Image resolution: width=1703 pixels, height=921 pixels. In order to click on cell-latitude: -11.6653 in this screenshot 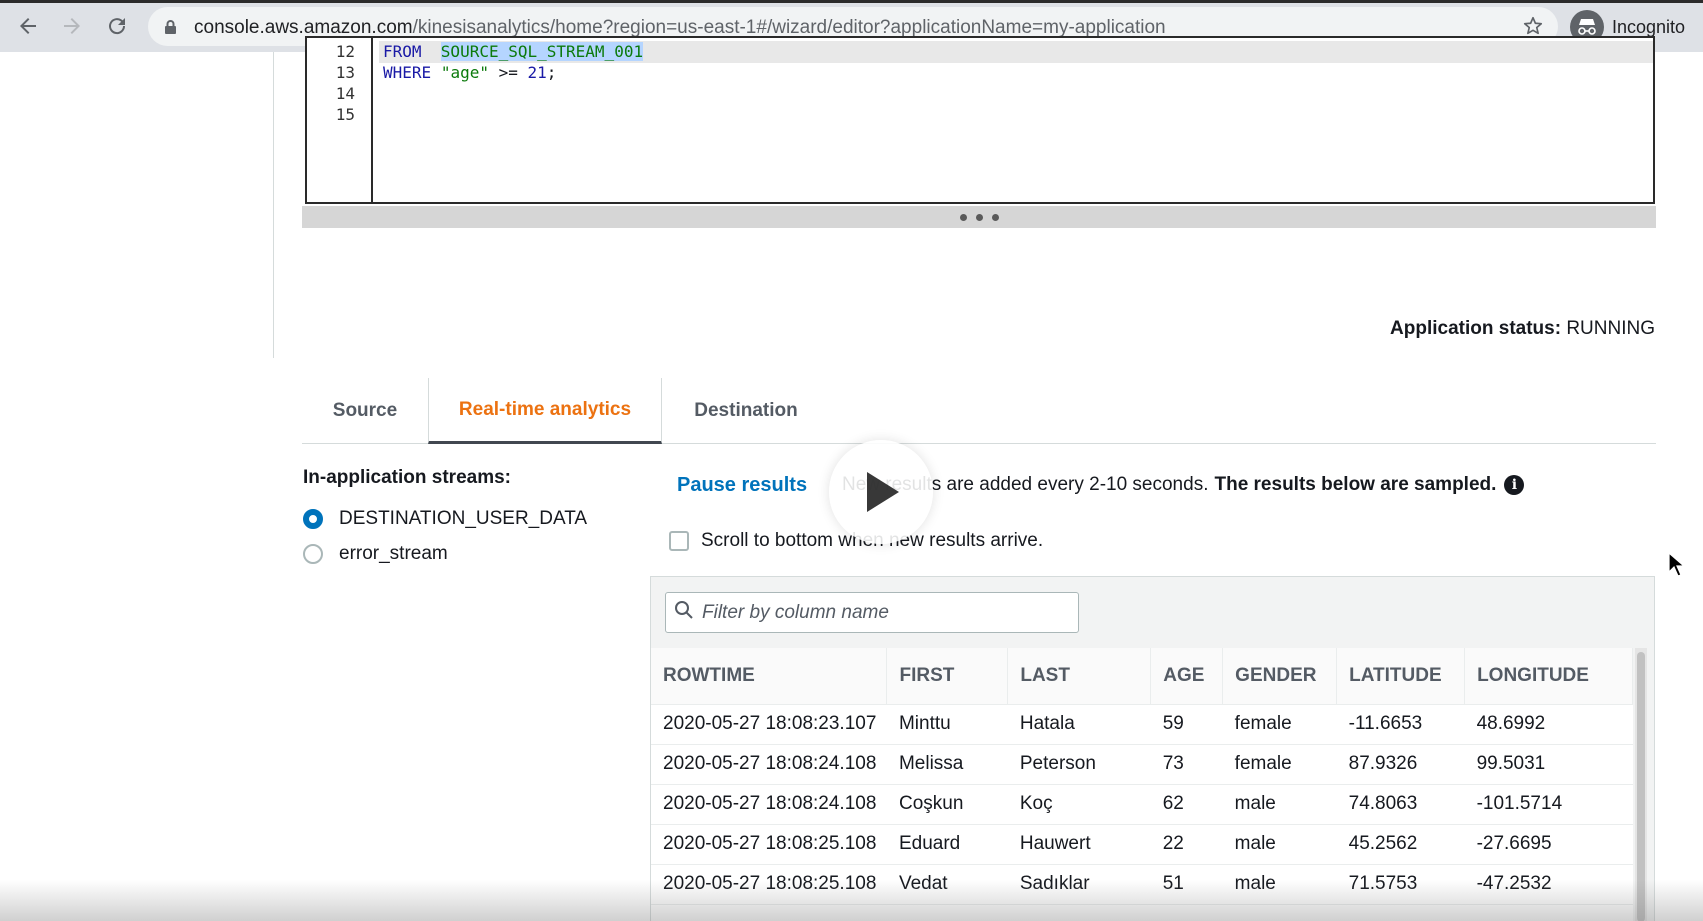, I will do `click(1400, 724)`.